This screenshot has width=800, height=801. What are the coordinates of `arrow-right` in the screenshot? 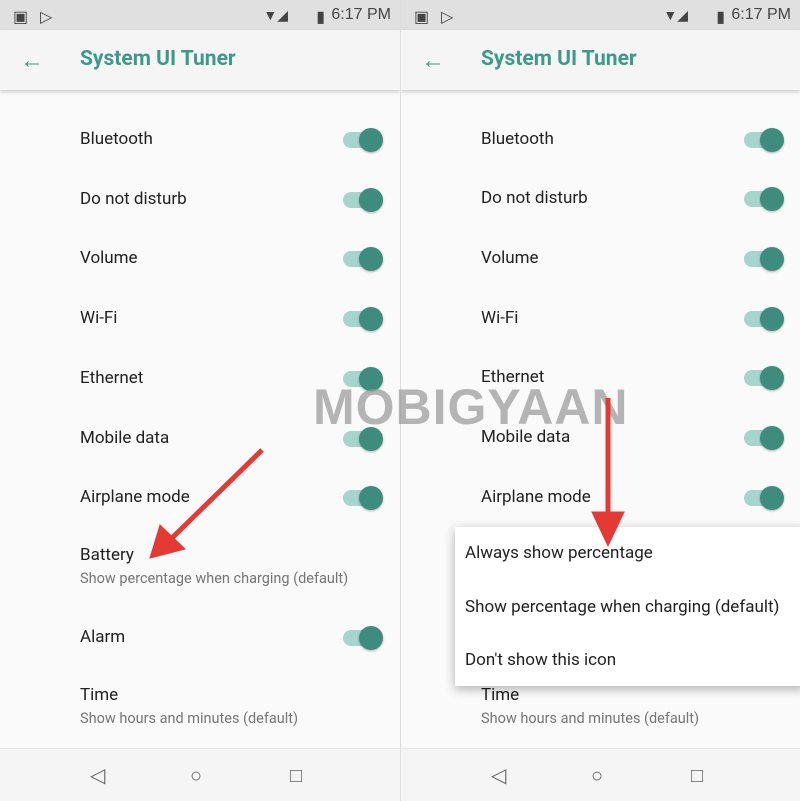 It's located at (608, 473).